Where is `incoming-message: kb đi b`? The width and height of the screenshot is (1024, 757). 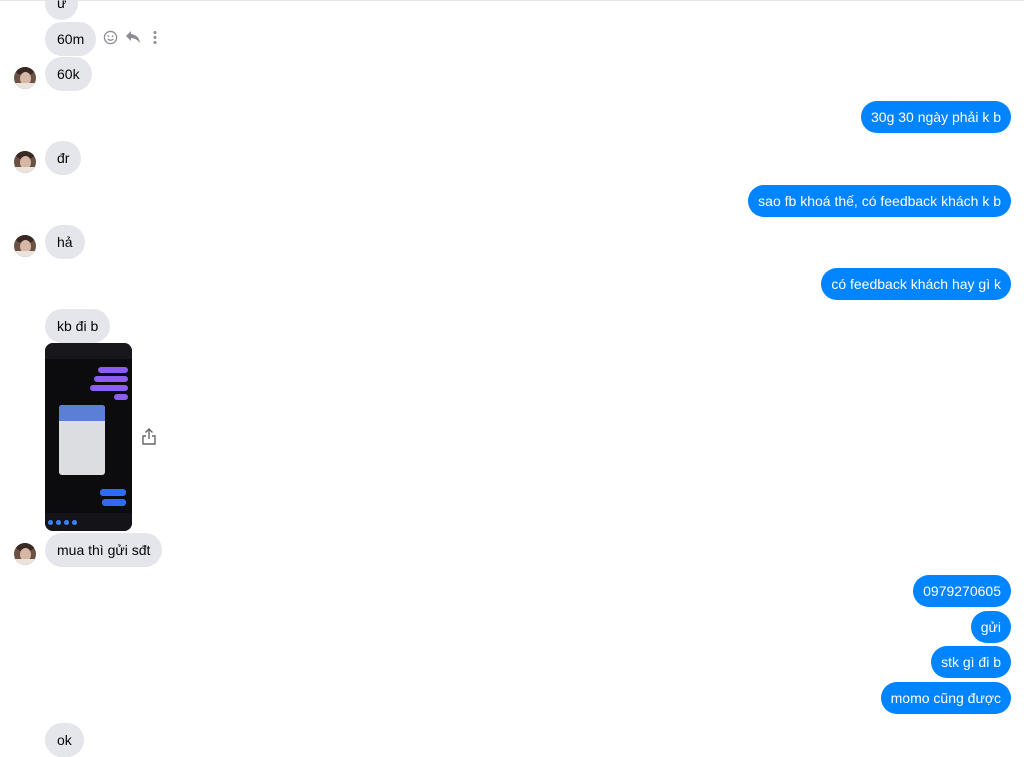 incoming-message: kb đi b is located at coordinates (78, 326).